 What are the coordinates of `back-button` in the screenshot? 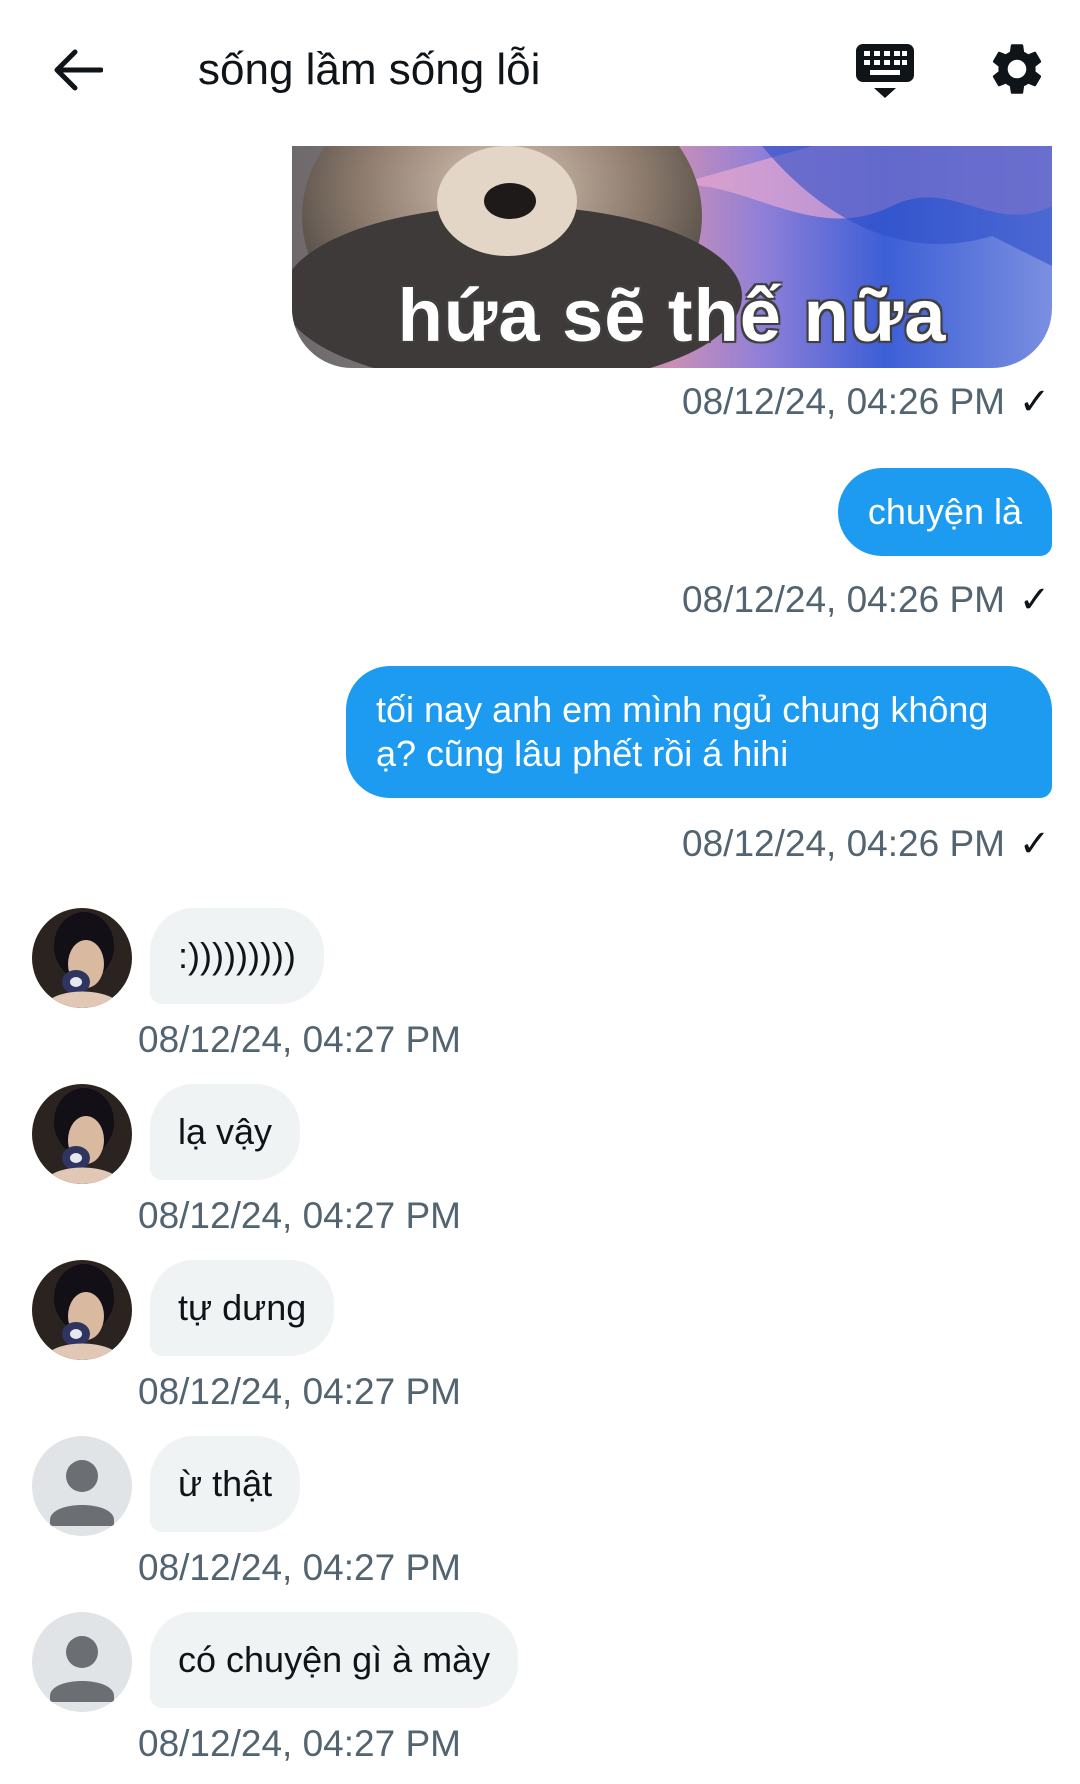 It's located at (78, 70).